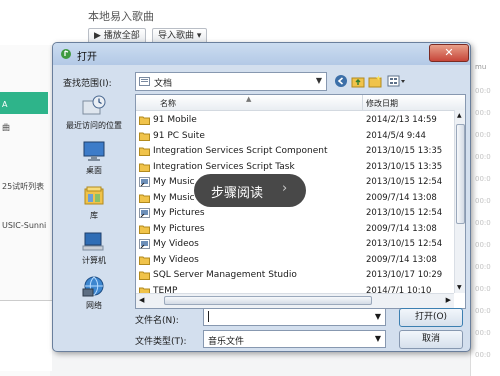  What do you see at coordinates (295, 260) in the screenshot?
I see `file-list-row: My Videos 2009/7/14 13:08` at bounding box center [295, 260].